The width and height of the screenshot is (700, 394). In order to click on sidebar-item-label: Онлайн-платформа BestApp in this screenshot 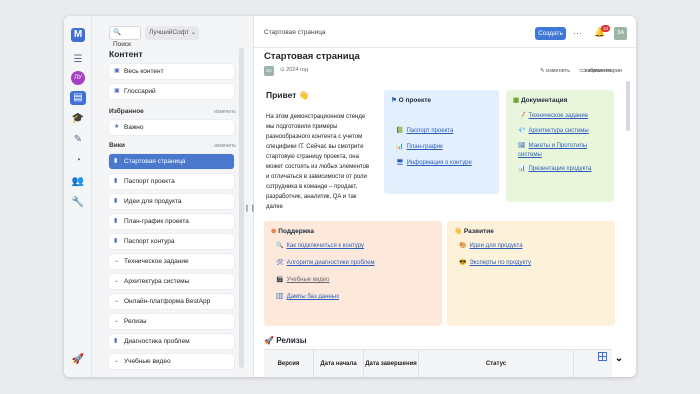, I will do `click(167, 301)`.